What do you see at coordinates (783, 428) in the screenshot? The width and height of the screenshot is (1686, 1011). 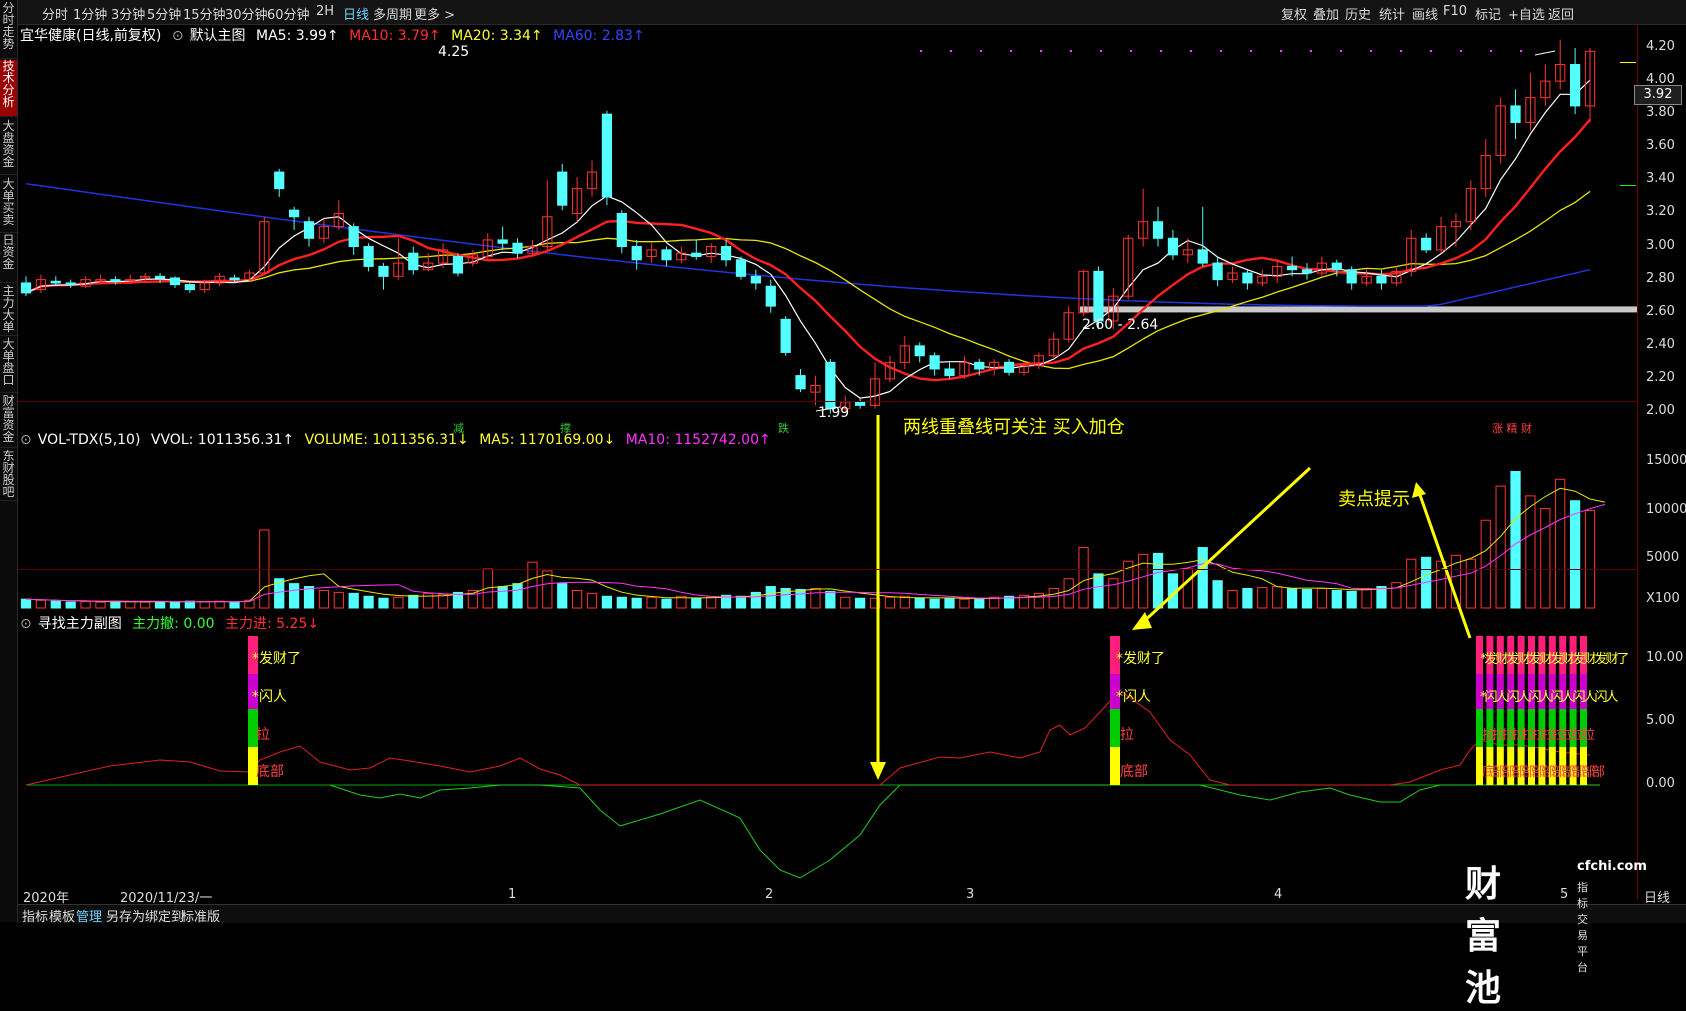 I see `event-tag-fall: 跌` at bounding box center [783, 428].